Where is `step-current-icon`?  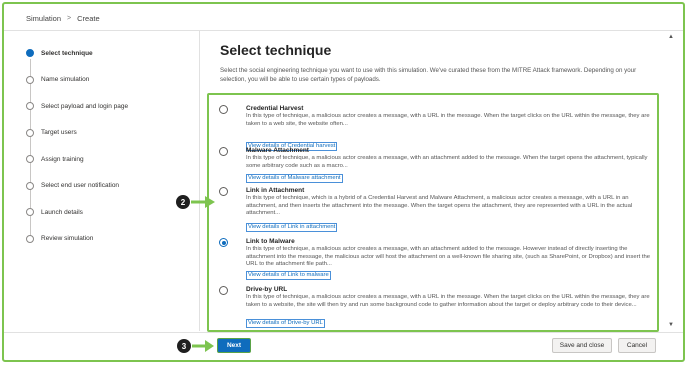 step-current-icon is located at coordinates (30, 53).